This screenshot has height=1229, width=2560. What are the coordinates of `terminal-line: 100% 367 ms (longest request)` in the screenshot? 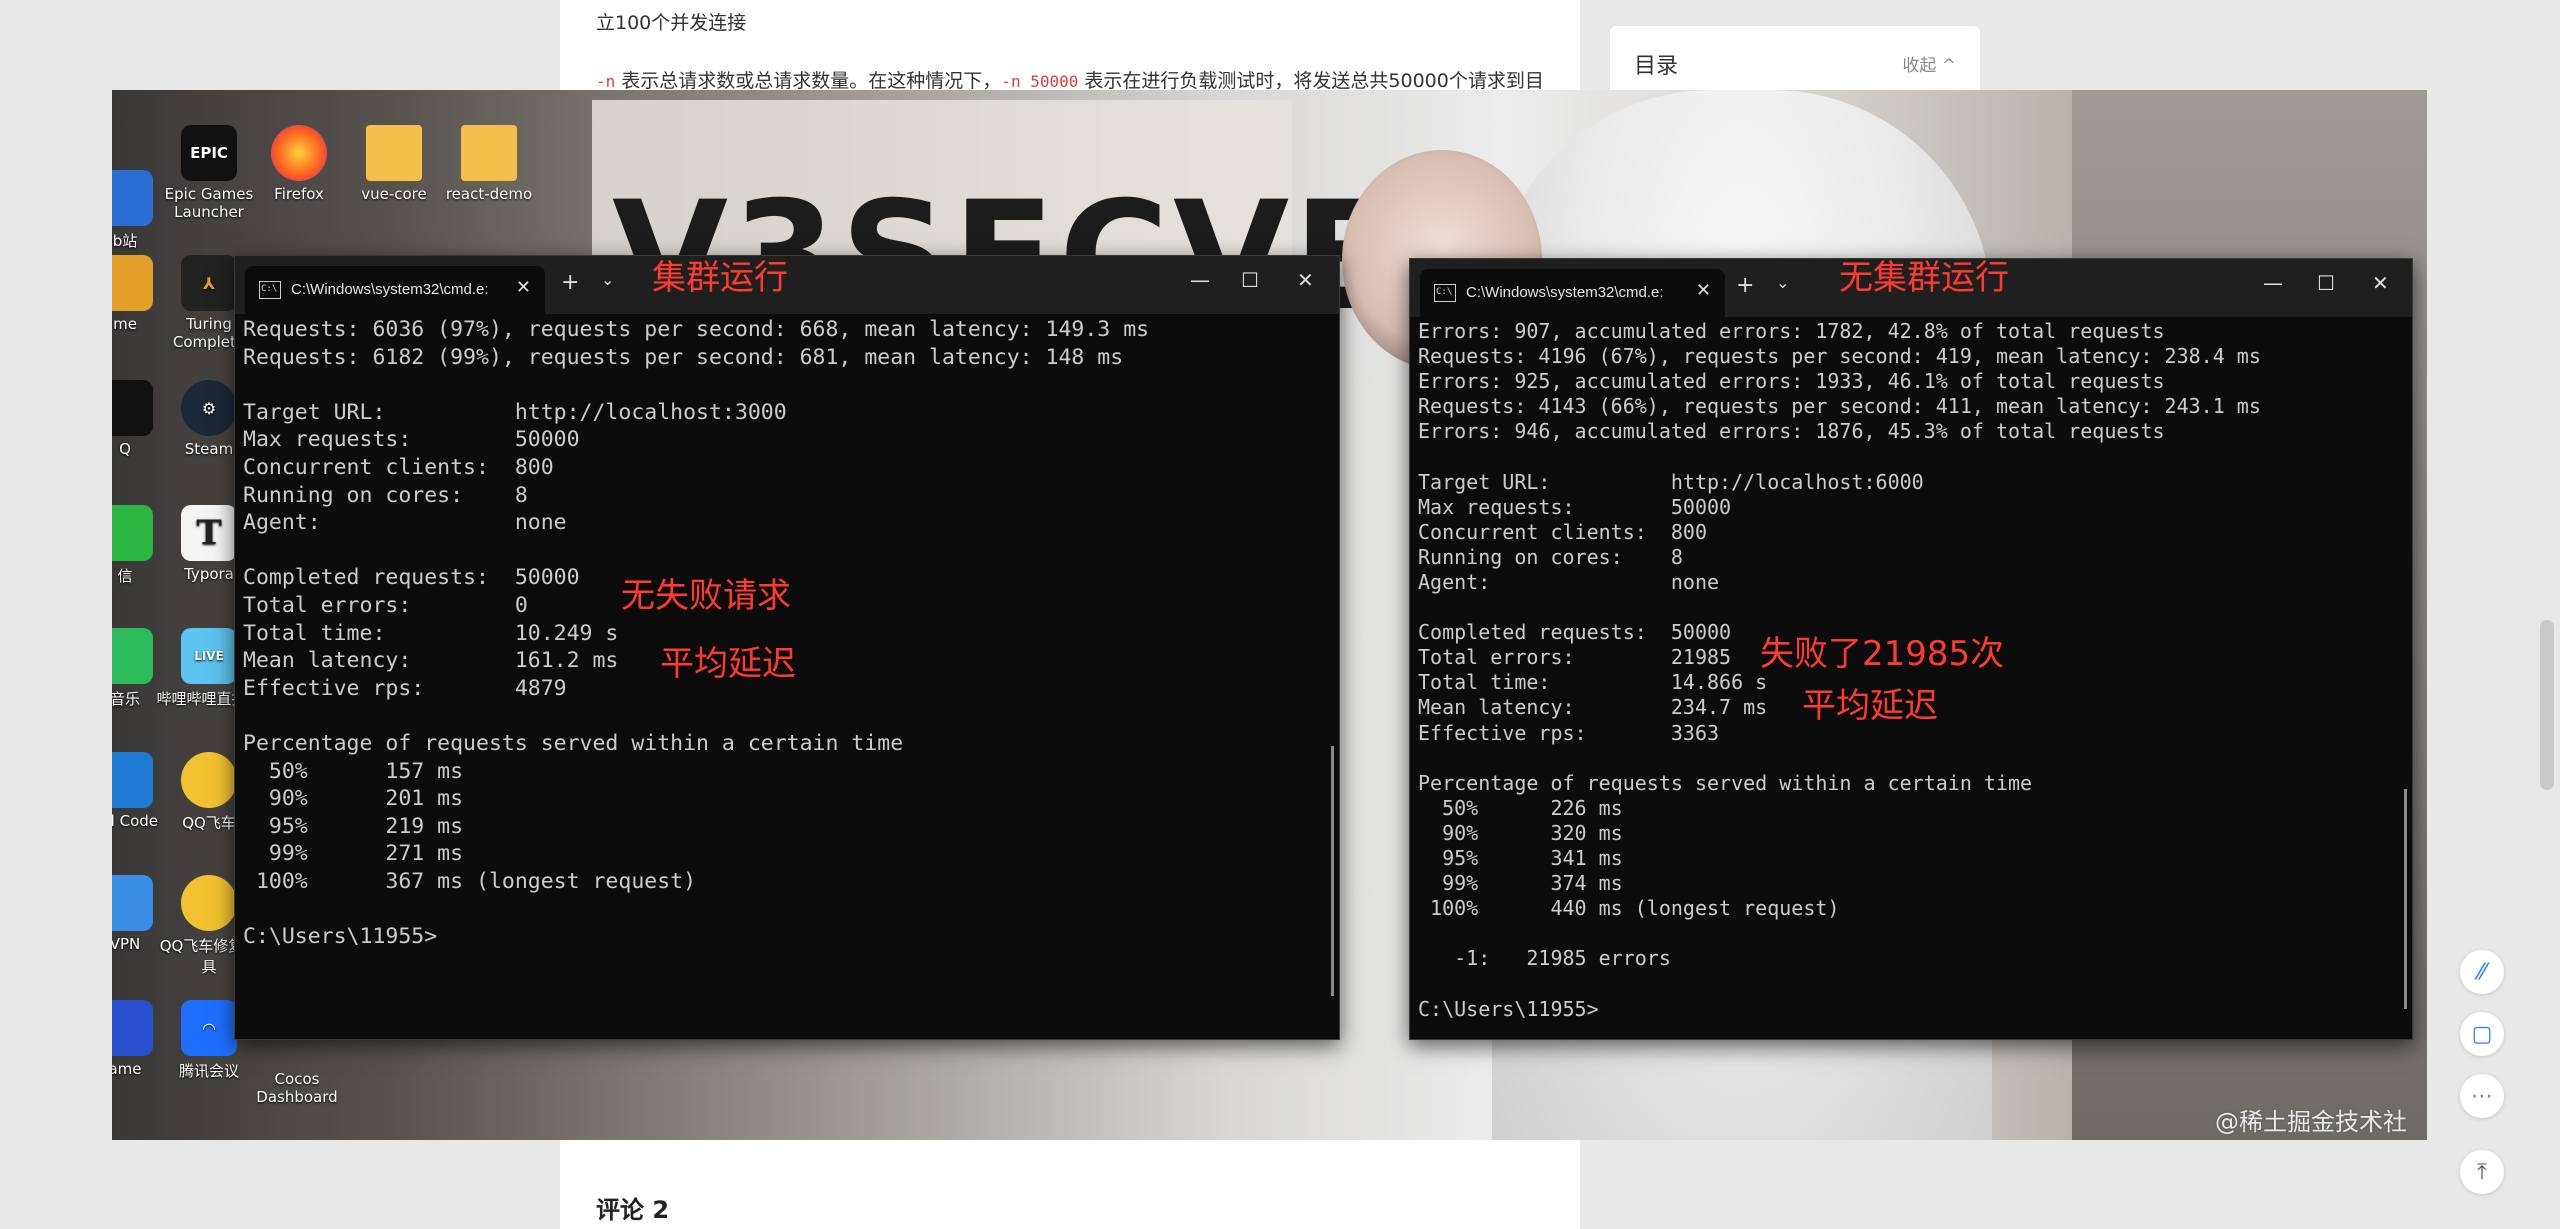 It's located at (470, 881).